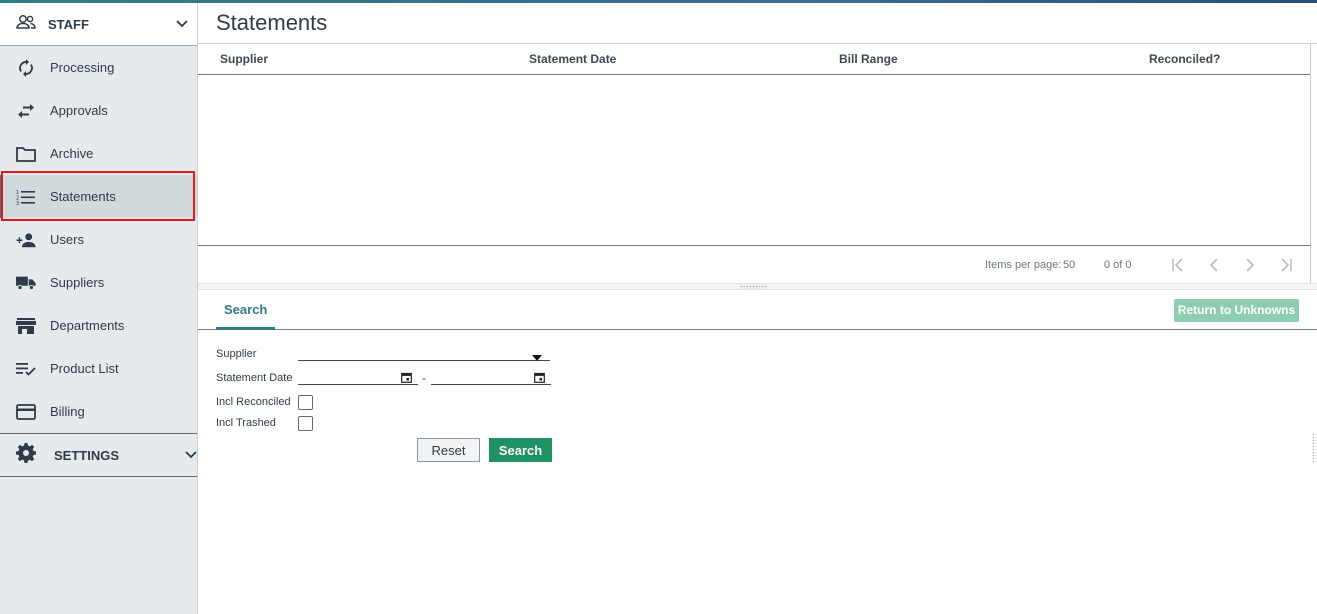 The height and width of the screenshot is (614, 1317). I want to click on column-header-bill-range: Bill Range, so click(868, 59).